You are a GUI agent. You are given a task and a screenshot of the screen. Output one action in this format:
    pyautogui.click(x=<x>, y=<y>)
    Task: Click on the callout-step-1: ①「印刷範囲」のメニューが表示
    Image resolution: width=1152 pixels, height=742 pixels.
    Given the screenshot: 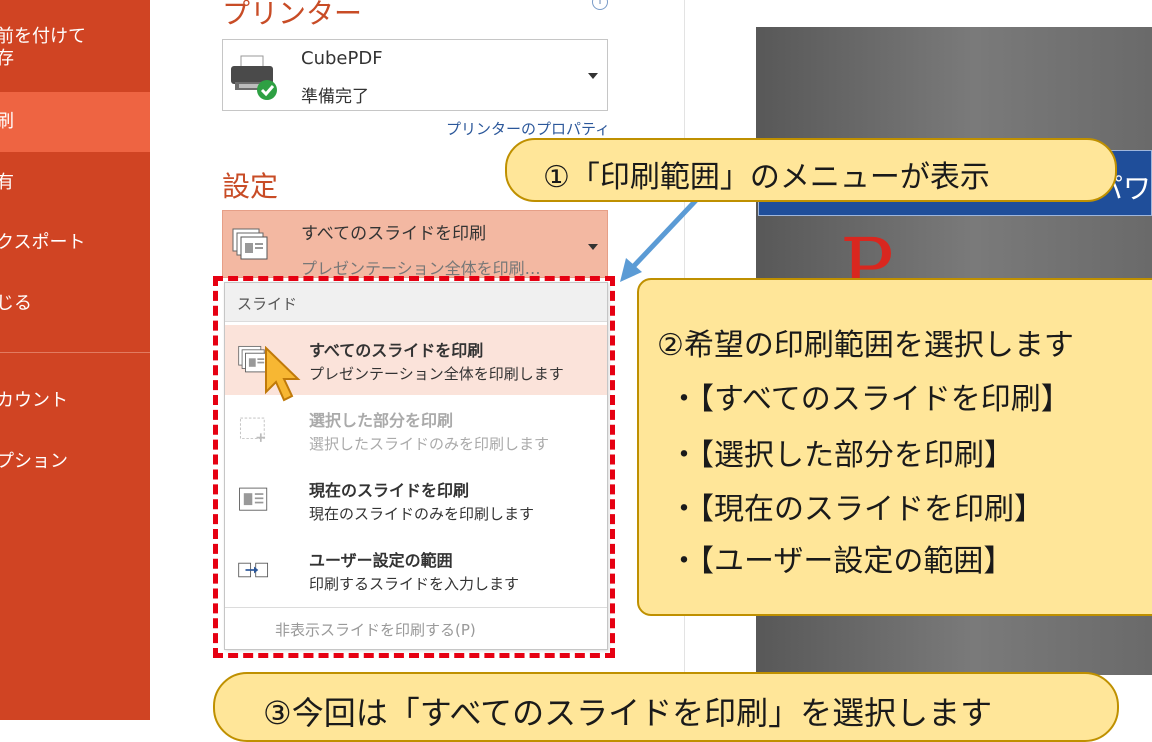 What is the action you would take?
    pyautogui.click(x=811, y=170)
    